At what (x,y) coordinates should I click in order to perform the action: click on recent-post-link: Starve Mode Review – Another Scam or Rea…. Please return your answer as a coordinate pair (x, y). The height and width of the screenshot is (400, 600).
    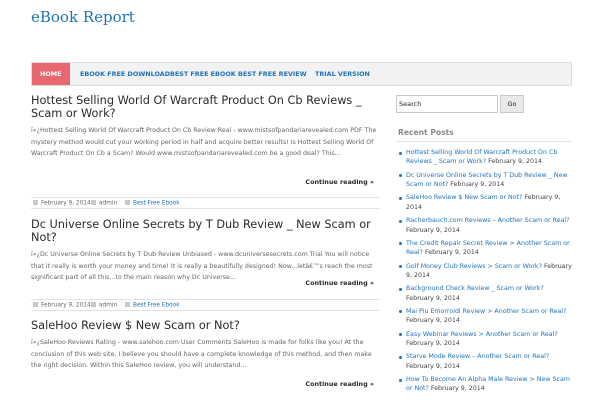
    Looking at the image, I should click on (477, 356).